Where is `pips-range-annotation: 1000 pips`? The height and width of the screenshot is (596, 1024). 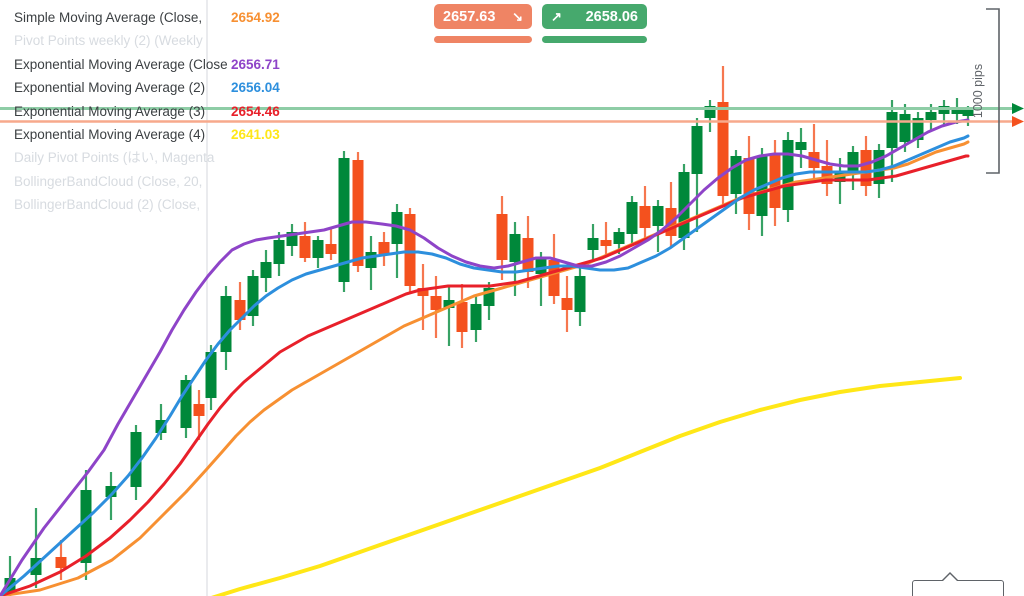 pips-range-annotation: 1000 pips is located at coordinates (994, 91).